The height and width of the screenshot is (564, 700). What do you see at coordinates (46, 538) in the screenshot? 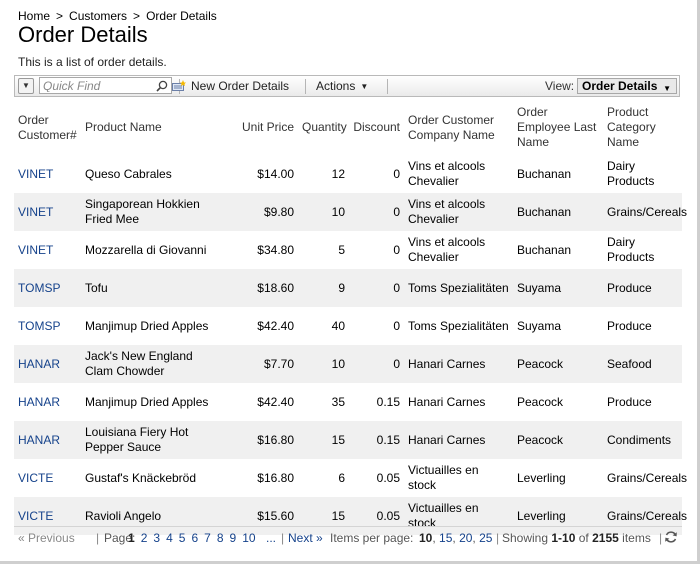
I see `previous-page-link: « Previous` at bounding box center [46, 538].